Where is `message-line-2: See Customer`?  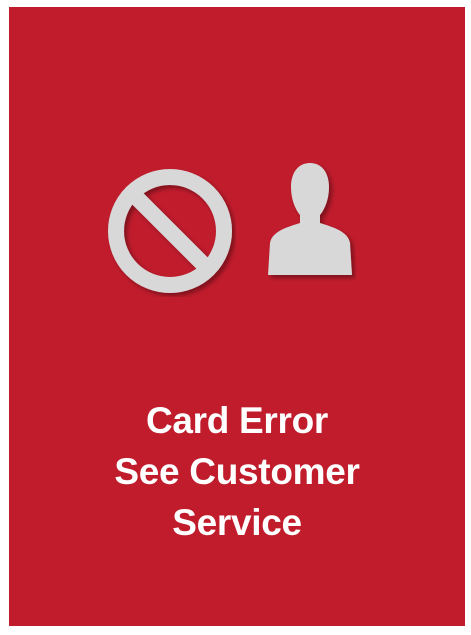 message-line-2: See Customer is located at coordinates (237, 471).